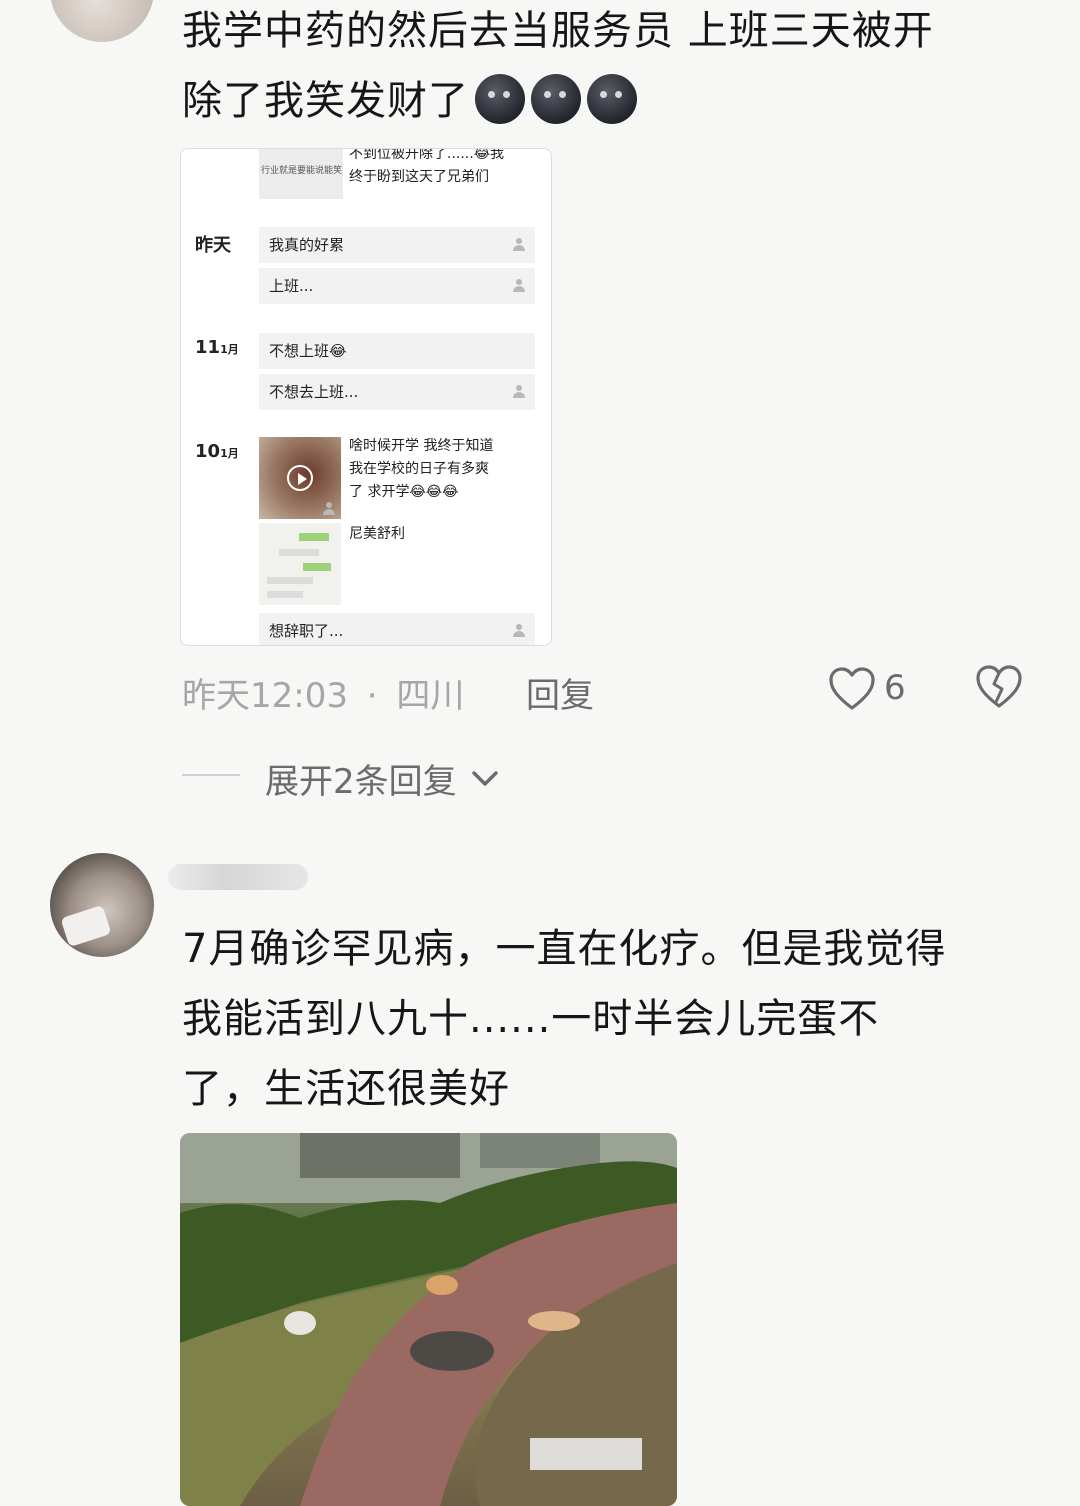 Image resolution: width=1080 pixels, height=1506 pixels. I want to click on snippet-line: 终于盼到这天了兄弟们, so click(419, 177).